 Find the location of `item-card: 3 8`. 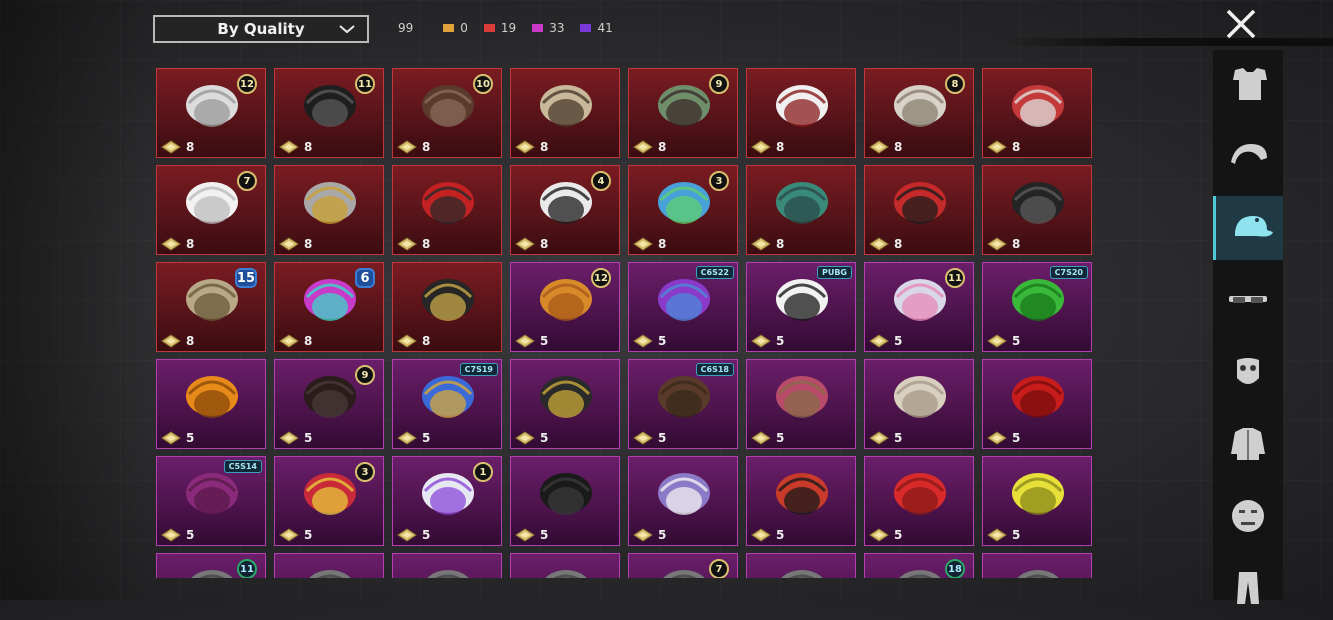

item-card: 3 8 is located at coordinates (683, 210).